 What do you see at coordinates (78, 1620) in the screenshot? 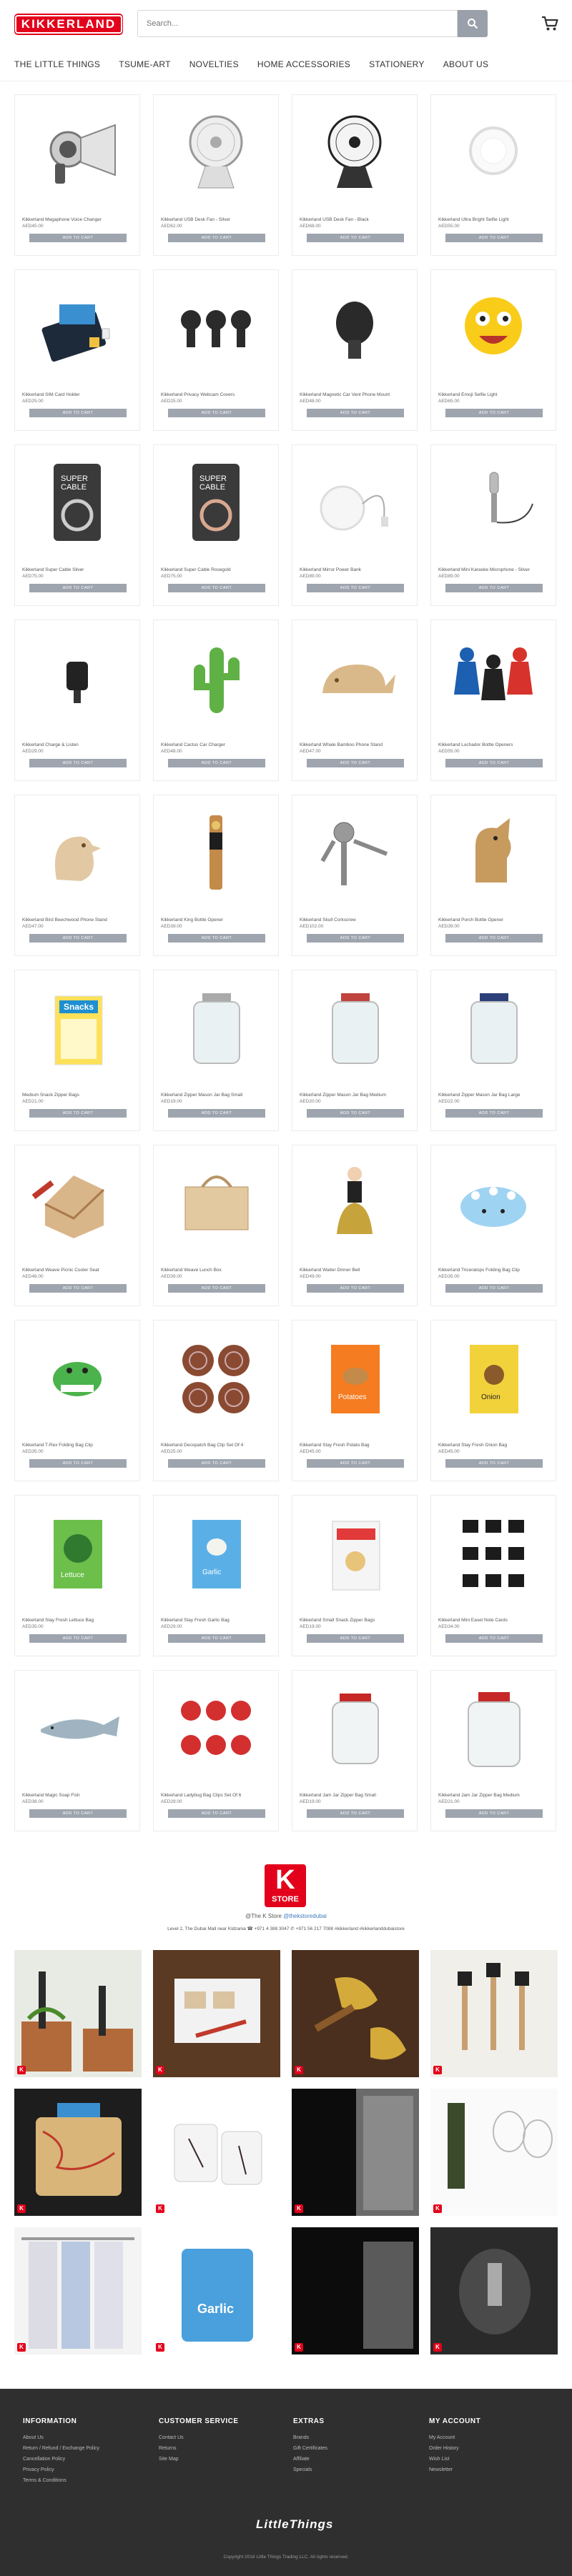
I see `product-name: Kikkerland Stay Fresh Lettuce Bag` at bounding box center [78, 1620].